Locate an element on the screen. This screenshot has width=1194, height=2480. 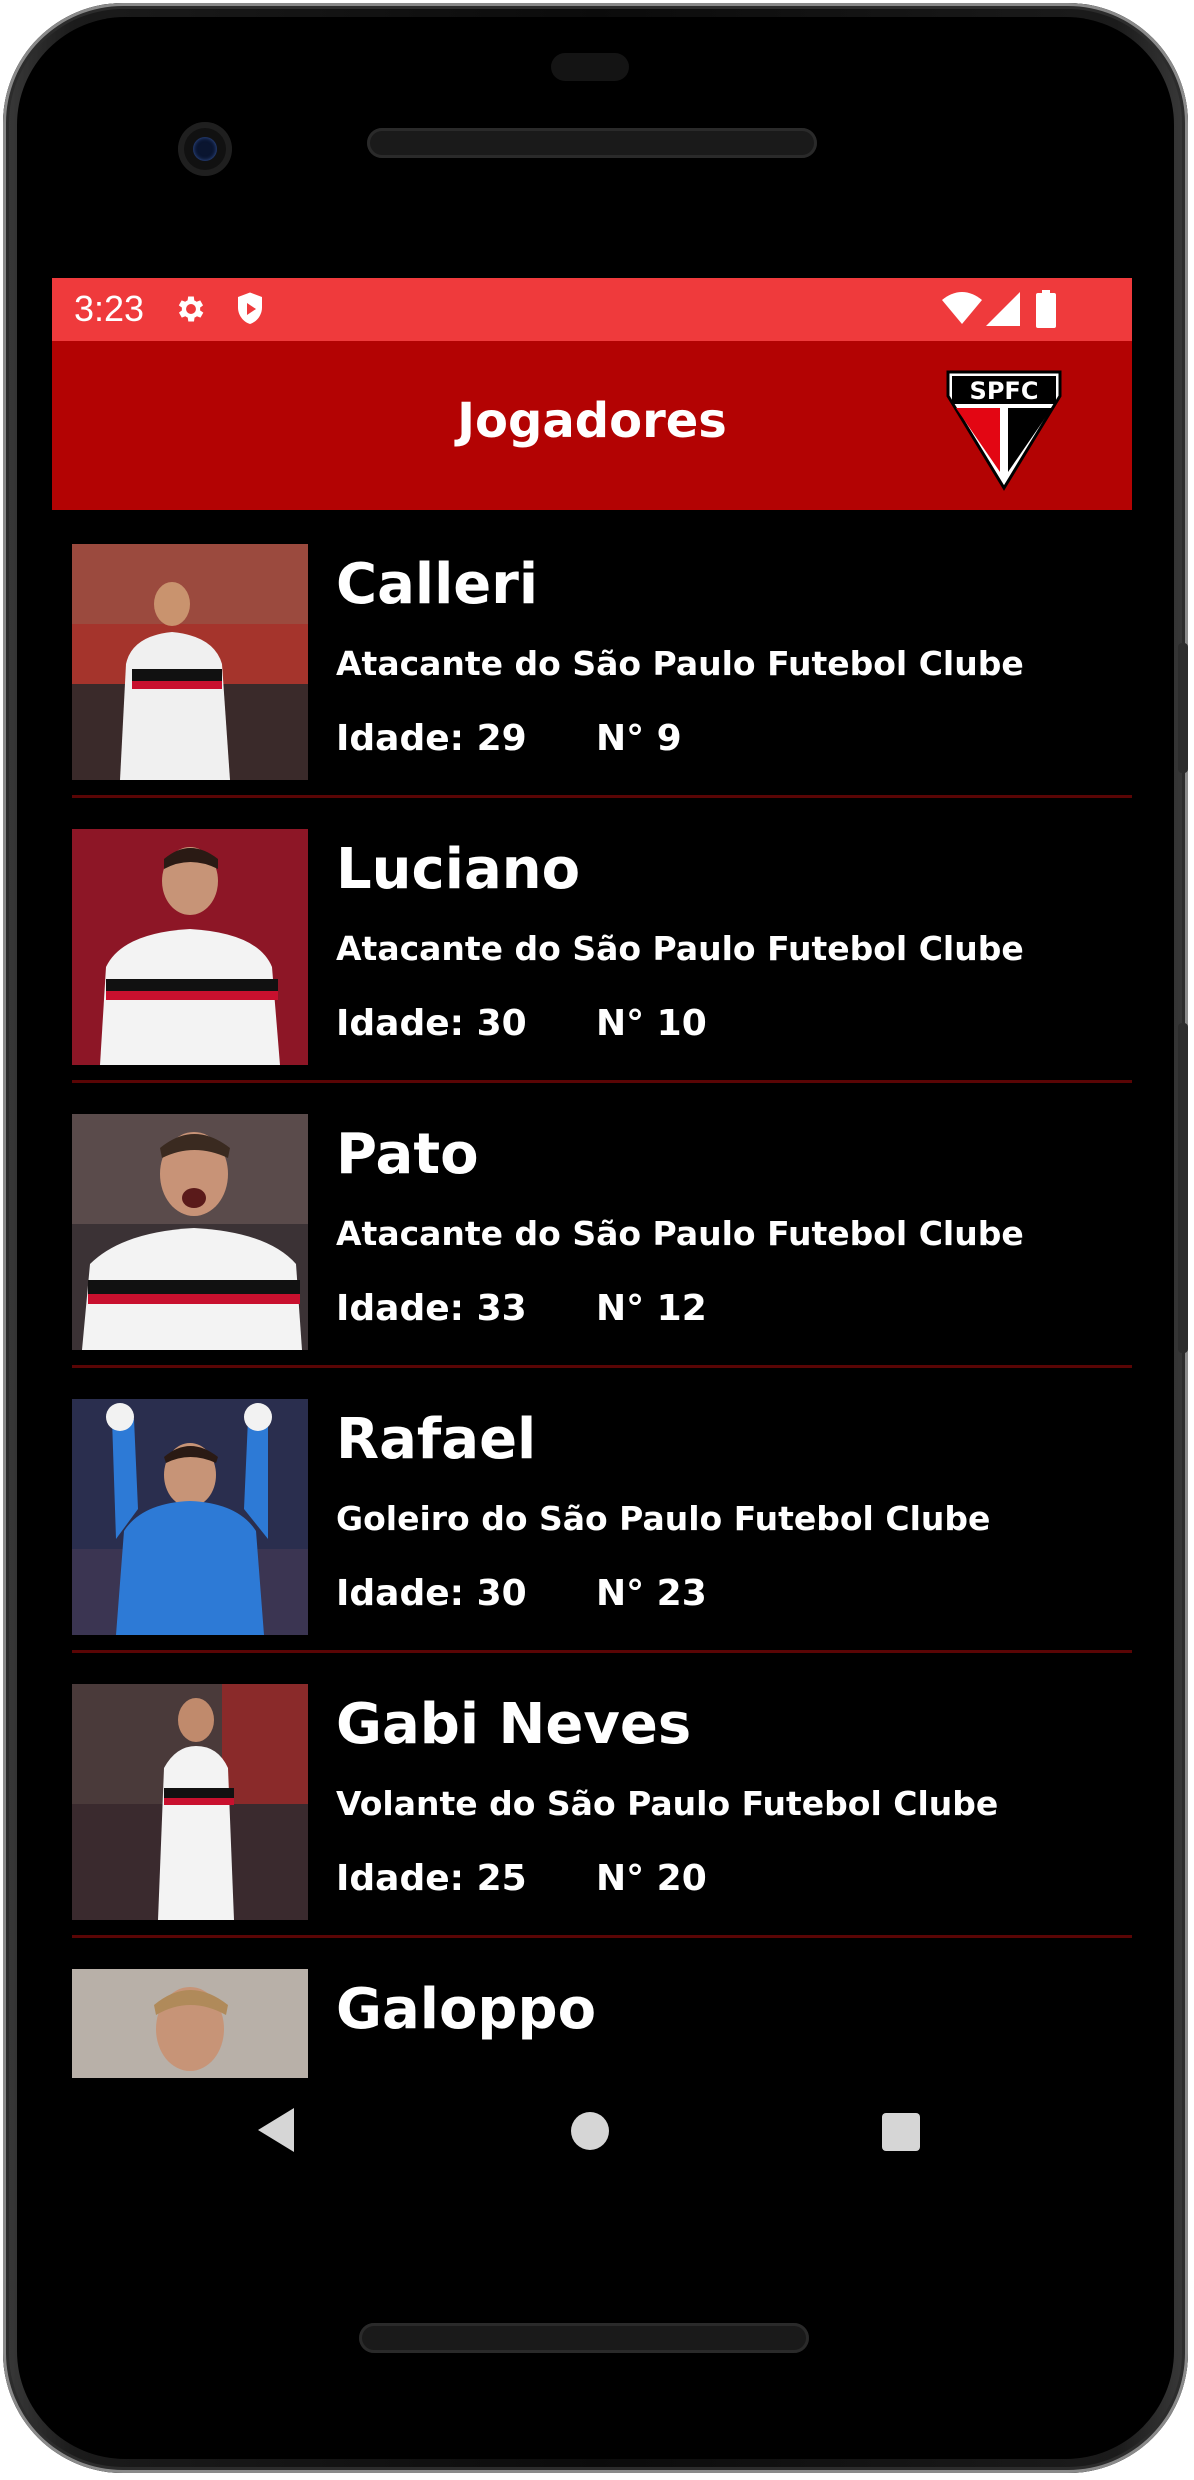
bottom-speaker is located at coordinates (584, 2338).